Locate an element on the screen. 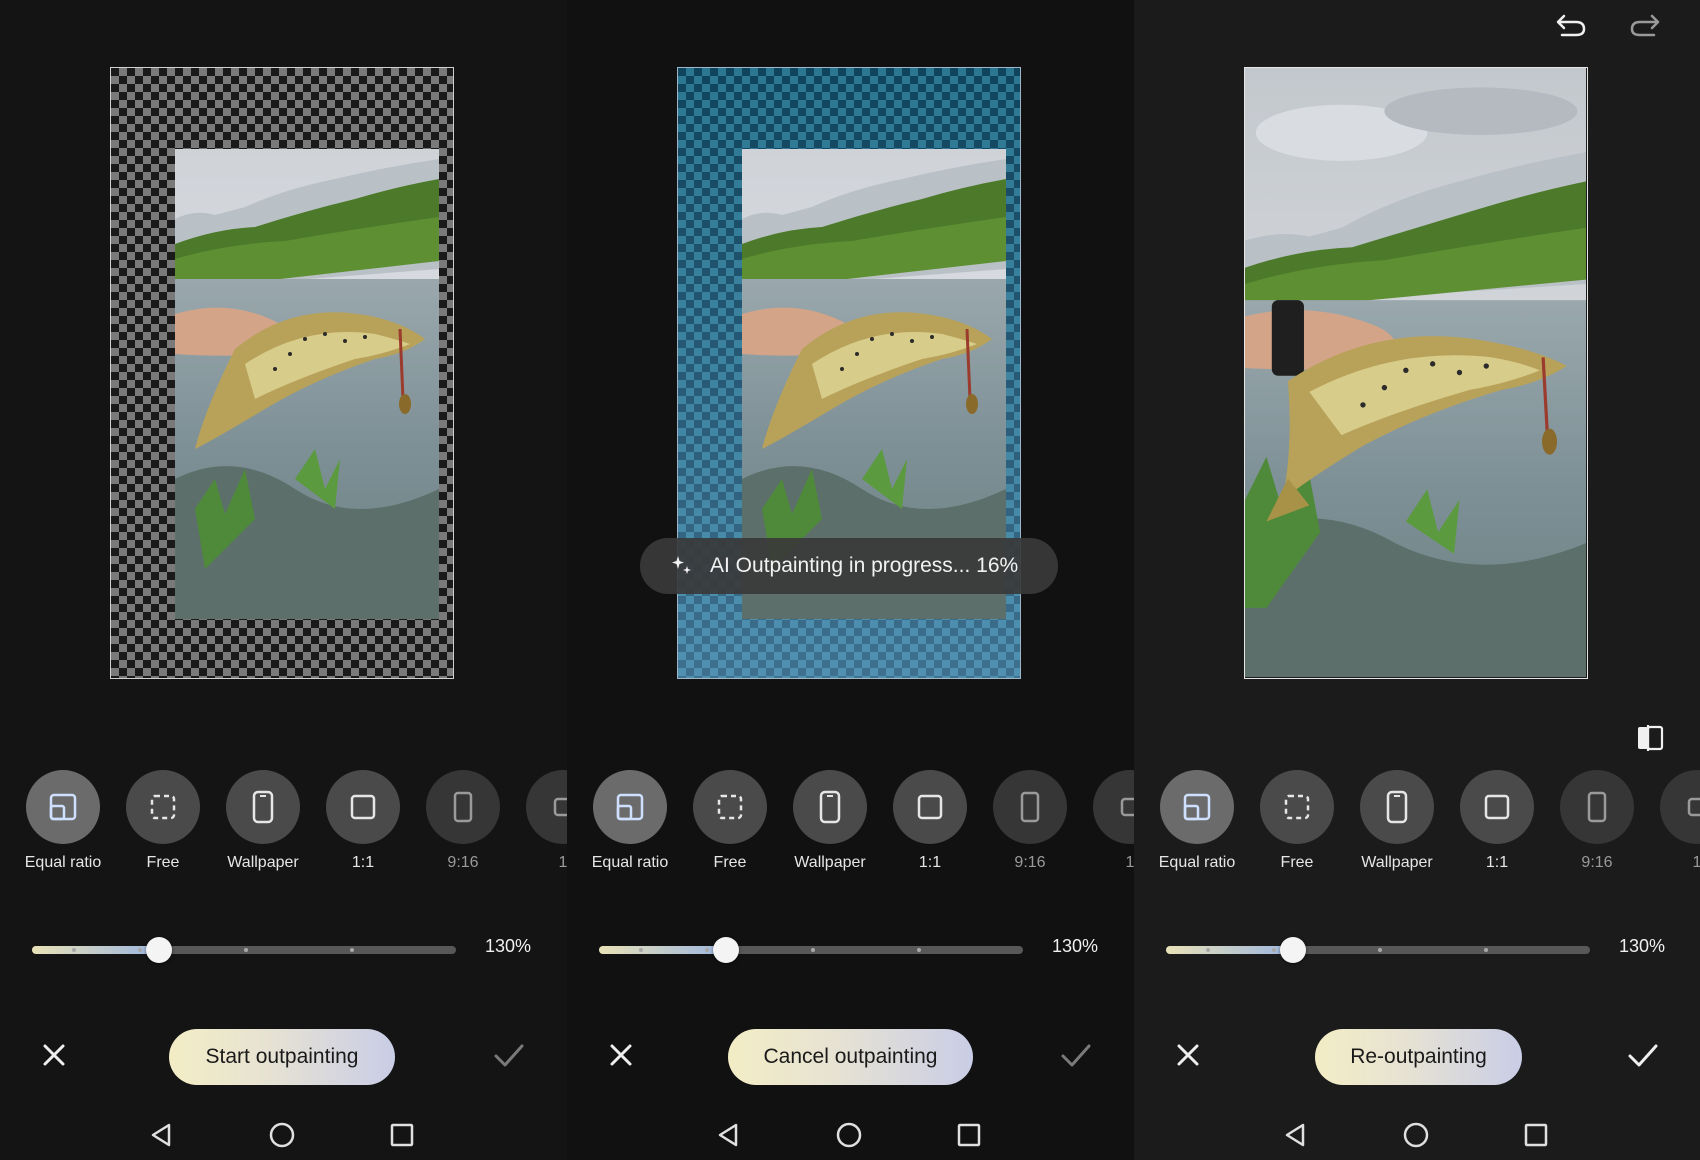  start-outpainting-button: Start outpainting is located at coordinates (282, 1057).